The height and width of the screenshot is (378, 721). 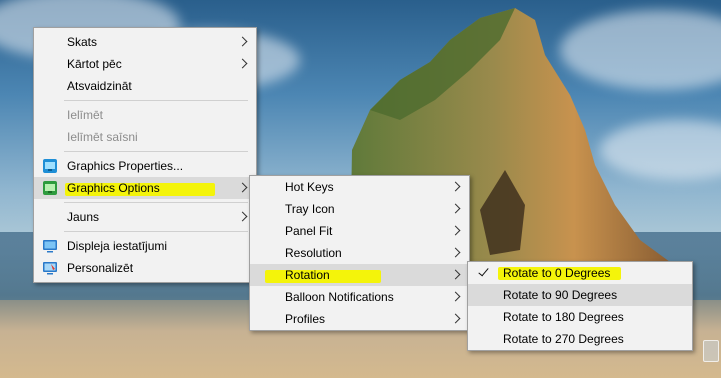 What do you see at coordinates (305, 319) in the screenshot?
I see `menu-item-label: Profiles` at bounding box center [305, 319].